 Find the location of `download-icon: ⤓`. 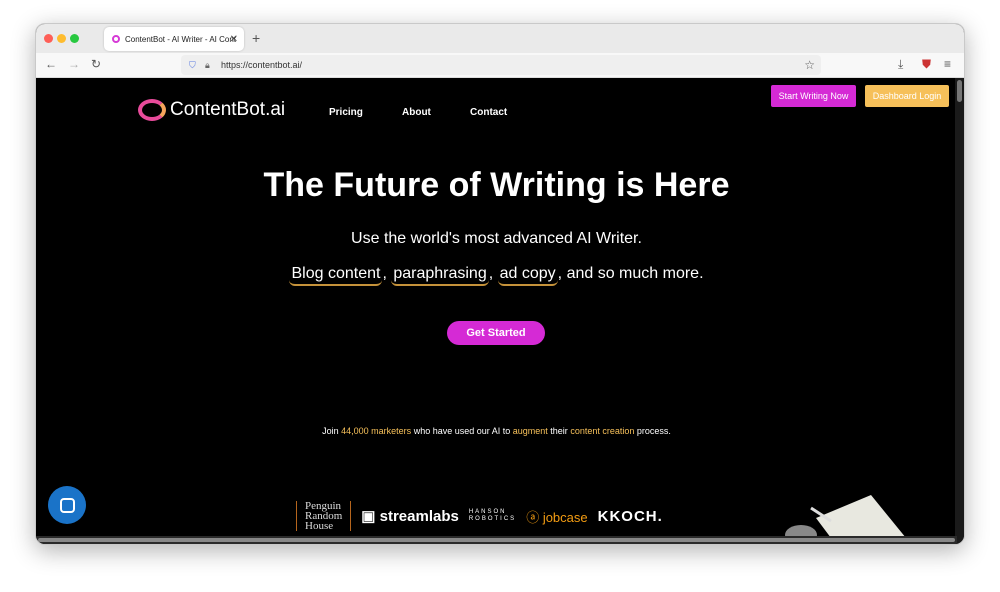

download-icon: ⤓ is located at coordinates (900, 64).